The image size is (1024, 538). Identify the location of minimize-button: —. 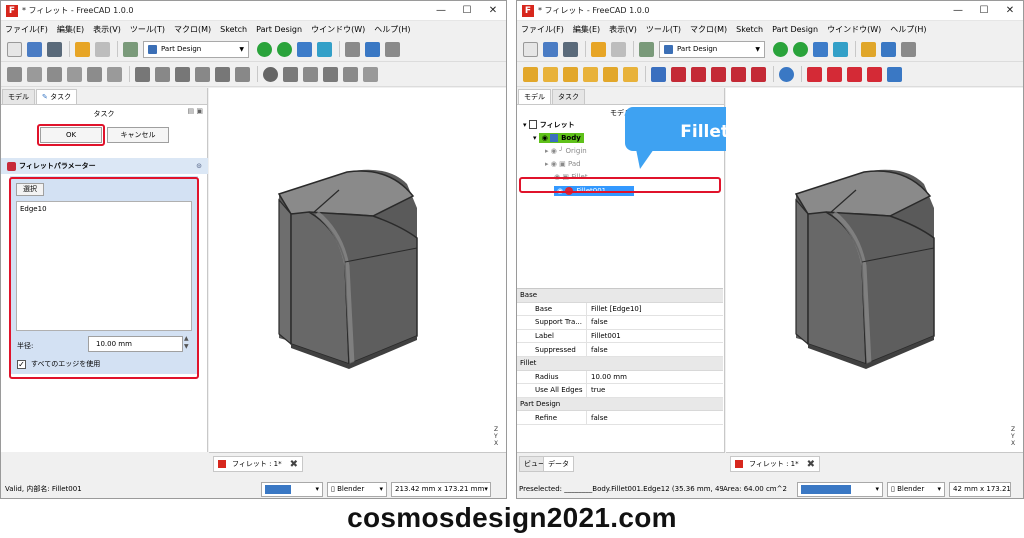
(958, 10).